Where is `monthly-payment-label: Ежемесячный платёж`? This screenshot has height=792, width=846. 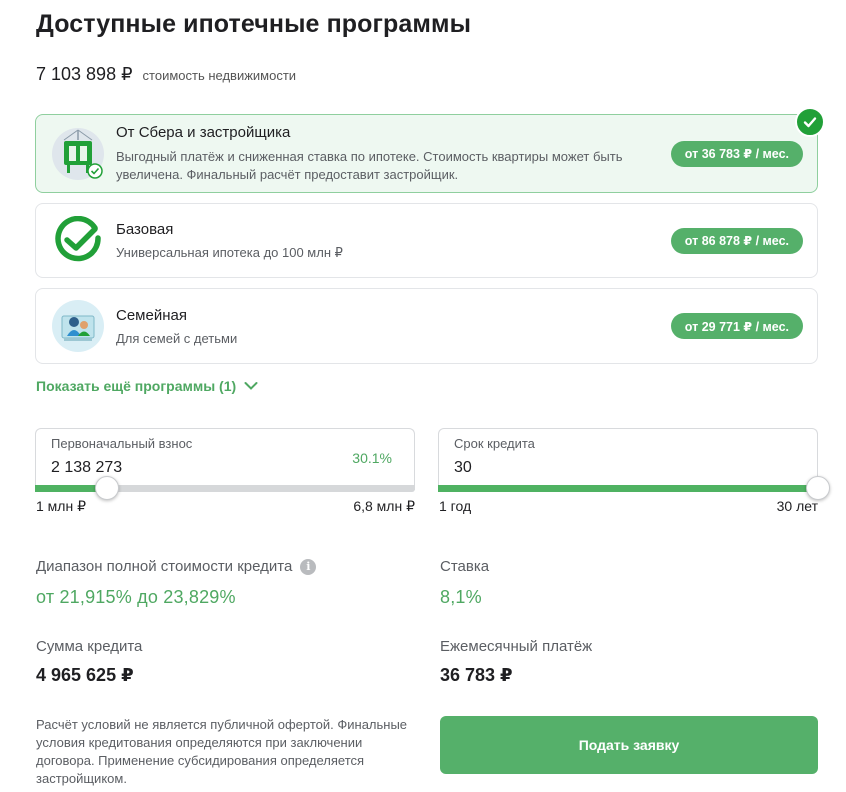
monthly-payment-label: Ежемесячный платёж is located at coordinates (516, 646).